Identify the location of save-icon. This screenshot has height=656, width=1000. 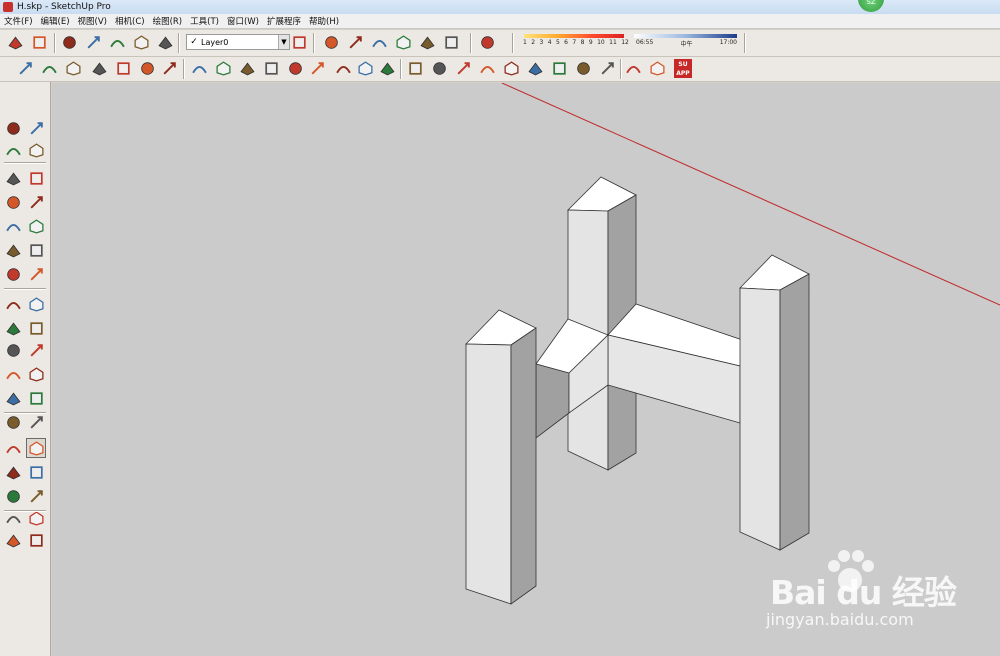
(39, 42).